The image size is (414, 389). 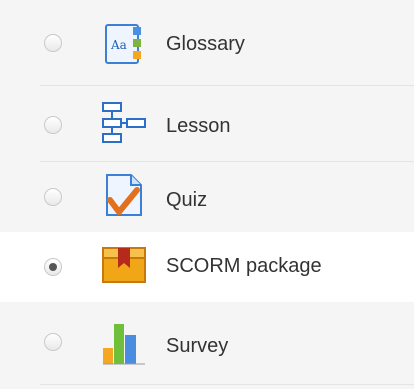 I want to click on svg-text: Aa, so click(x=118, y=45).